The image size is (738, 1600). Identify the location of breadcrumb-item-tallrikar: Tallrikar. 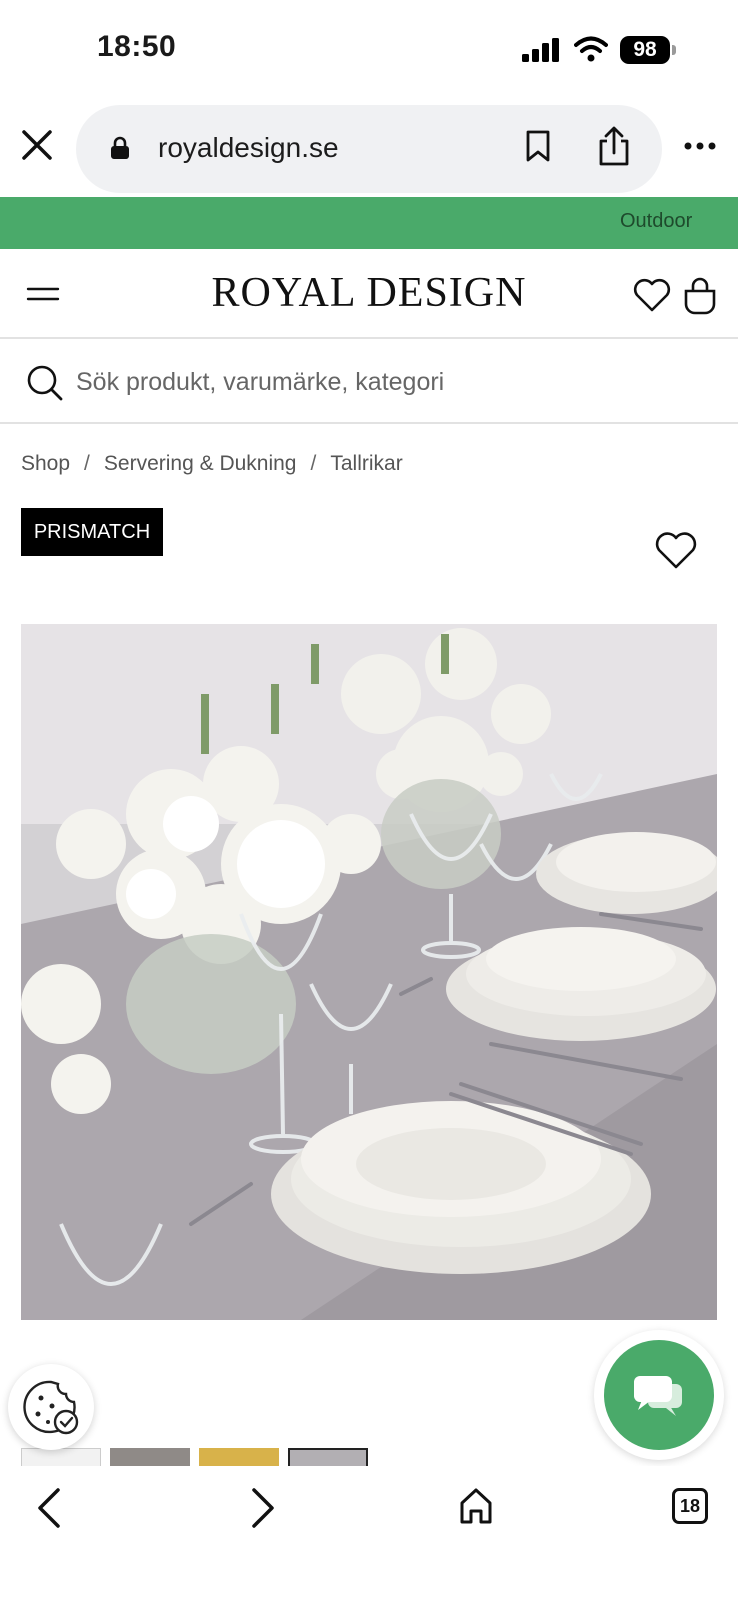
(366, 464).